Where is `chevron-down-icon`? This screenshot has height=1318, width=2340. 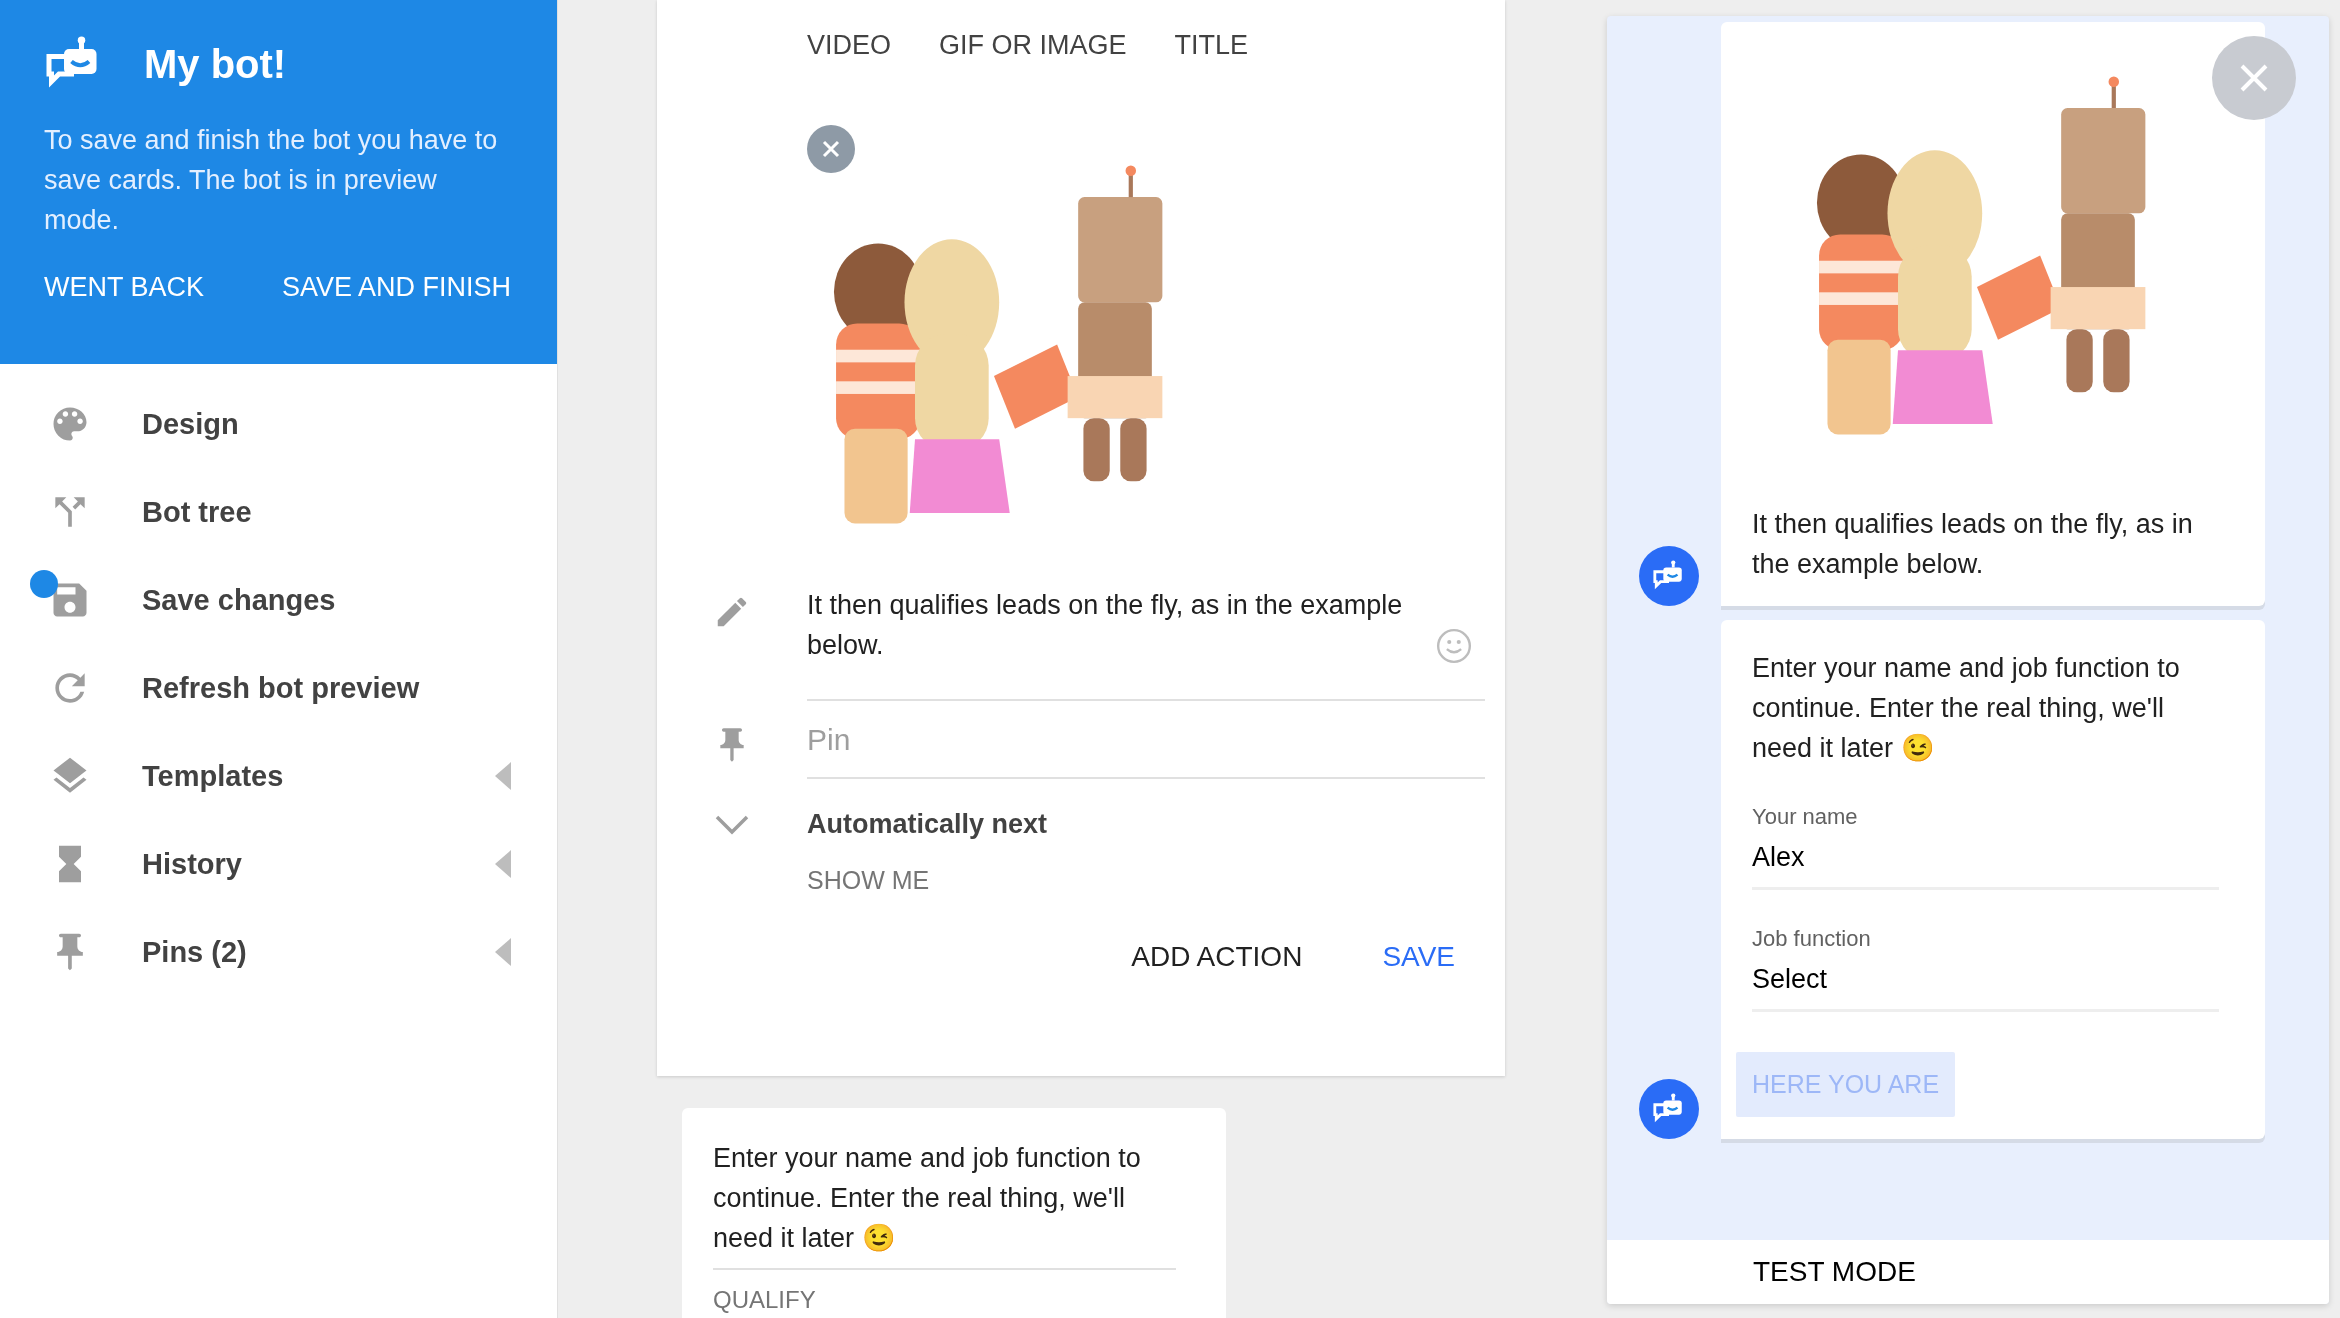
chevron-down-icon is located at coordinates (732, 825).